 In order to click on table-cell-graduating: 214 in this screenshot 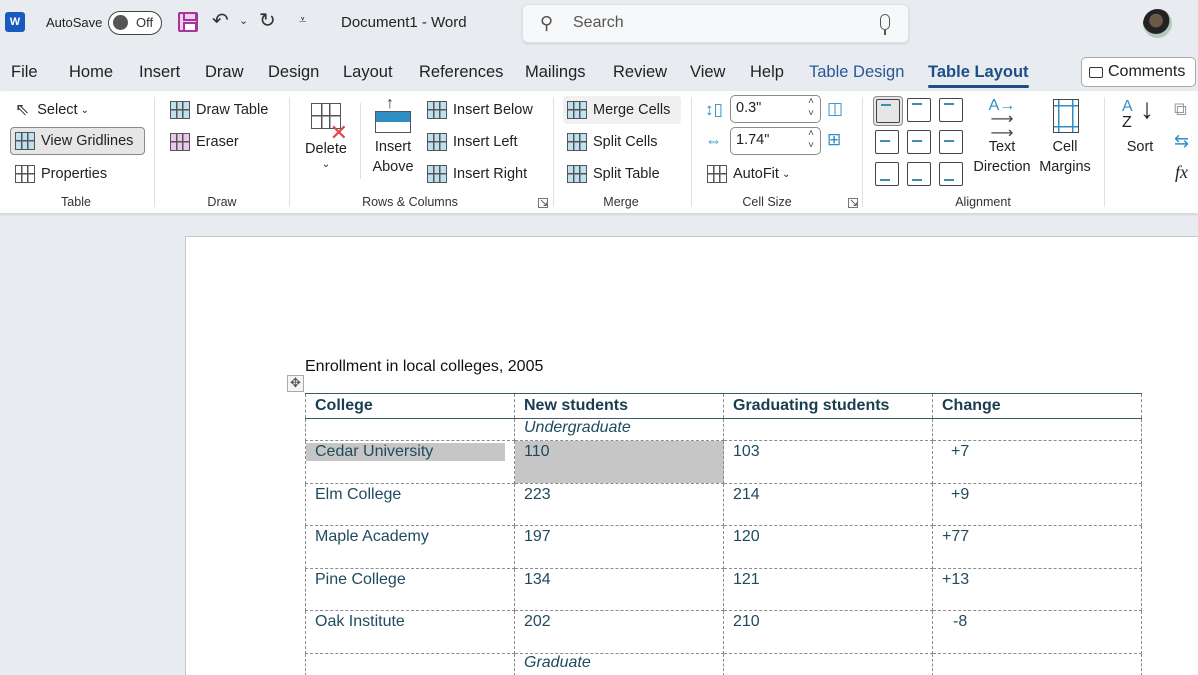, I will do `click(828, 504)`.